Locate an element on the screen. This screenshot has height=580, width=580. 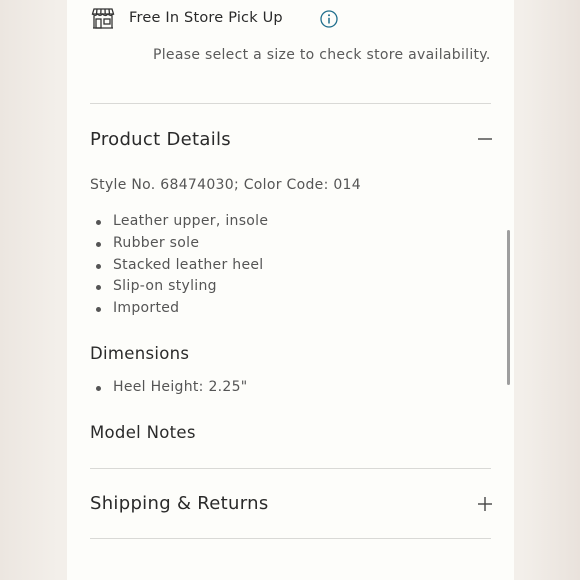
list-item: Slip-on styling is located at coordinates (179, 287).